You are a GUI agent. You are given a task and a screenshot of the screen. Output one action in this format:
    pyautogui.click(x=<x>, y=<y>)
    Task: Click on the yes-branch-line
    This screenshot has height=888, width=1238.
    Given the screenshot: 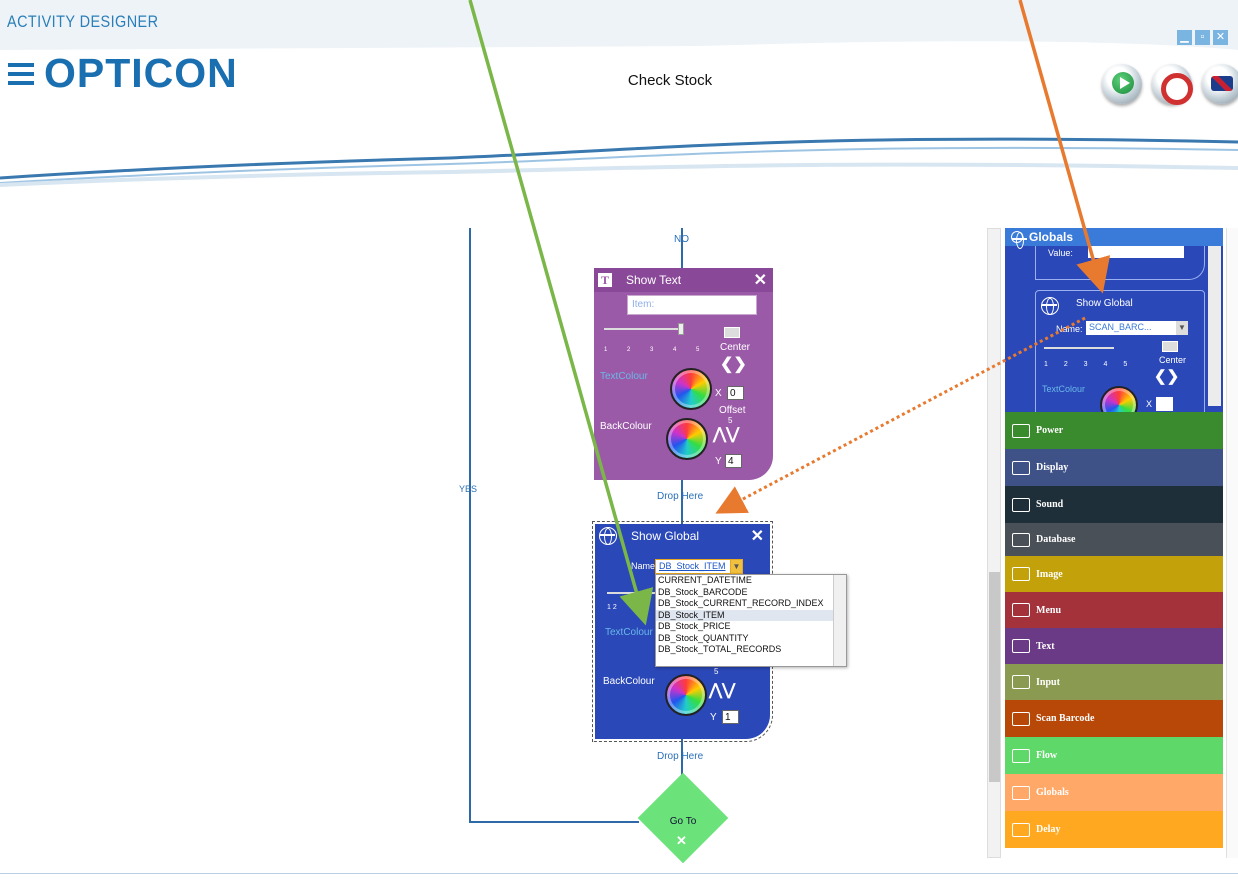 What is the action you would take?
    pyautogui.click(x=470, y=525)
    